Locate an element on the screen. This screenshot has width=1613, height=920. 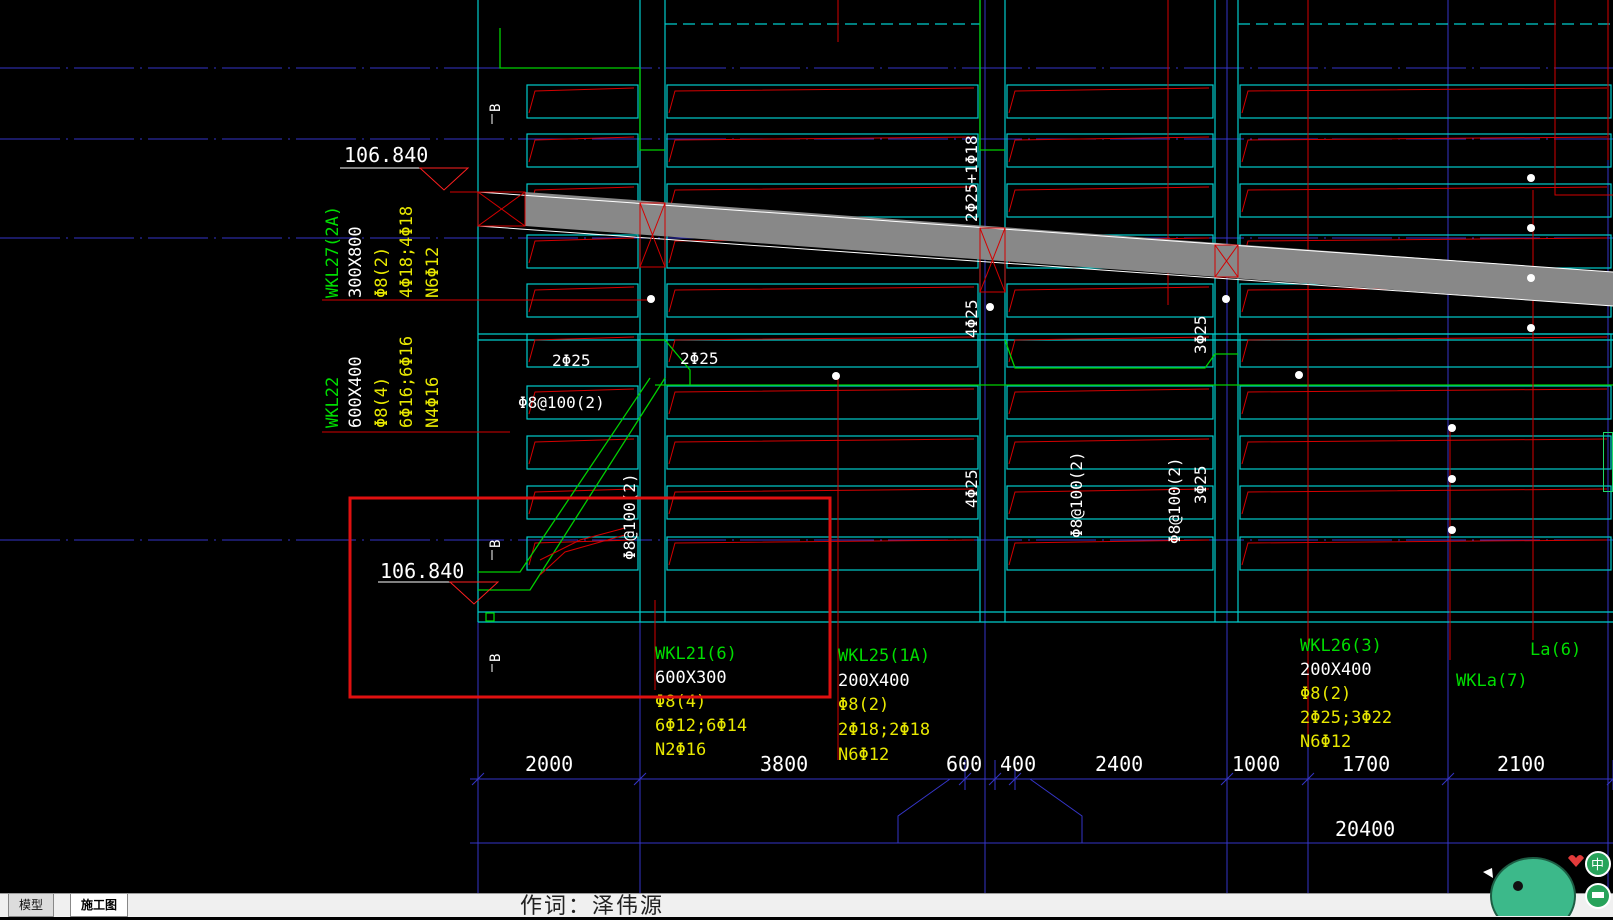
wkl22-name: WKL22 is located at coordinates (333, 402).